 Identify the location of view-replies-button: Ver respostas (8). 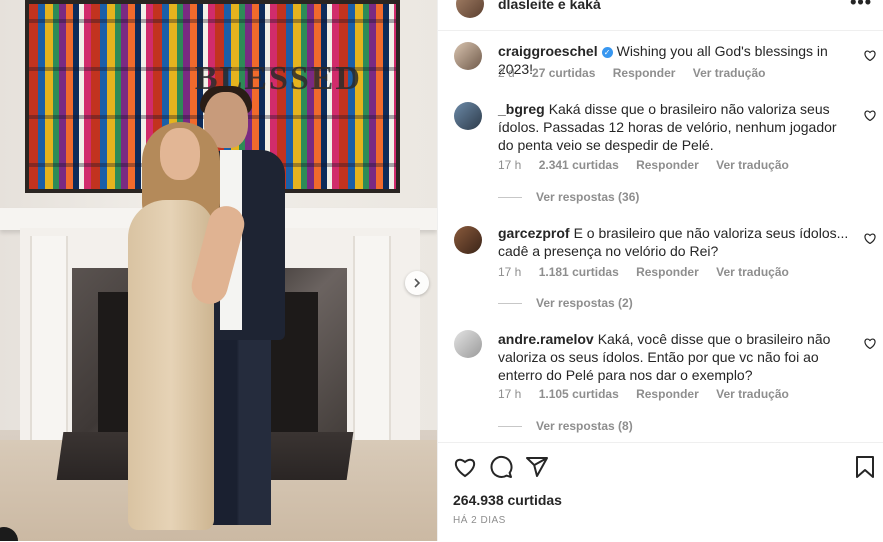
(565, 426).